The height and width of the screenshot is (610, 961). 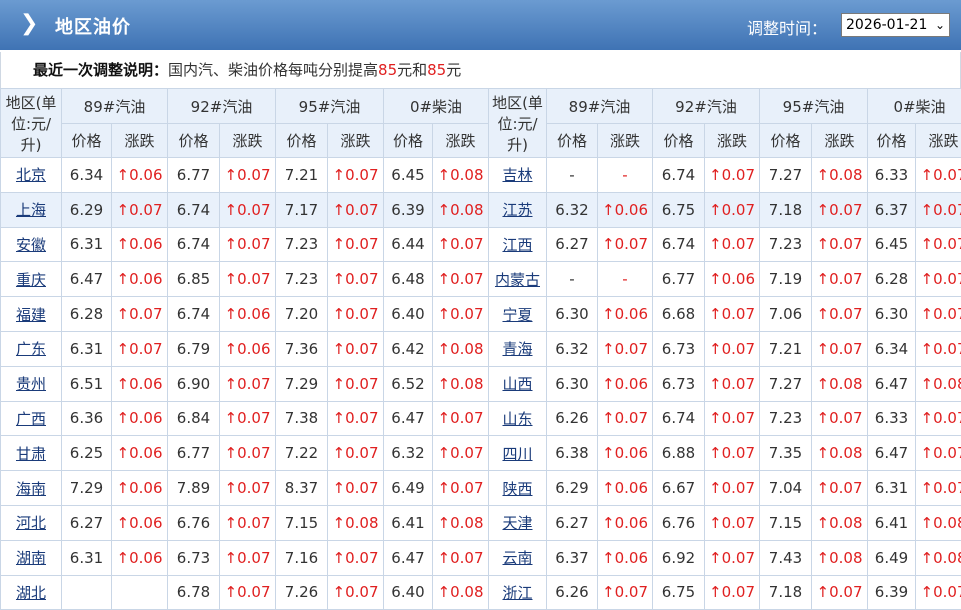 I want to click on change-cell, so click(x=140, y=592).